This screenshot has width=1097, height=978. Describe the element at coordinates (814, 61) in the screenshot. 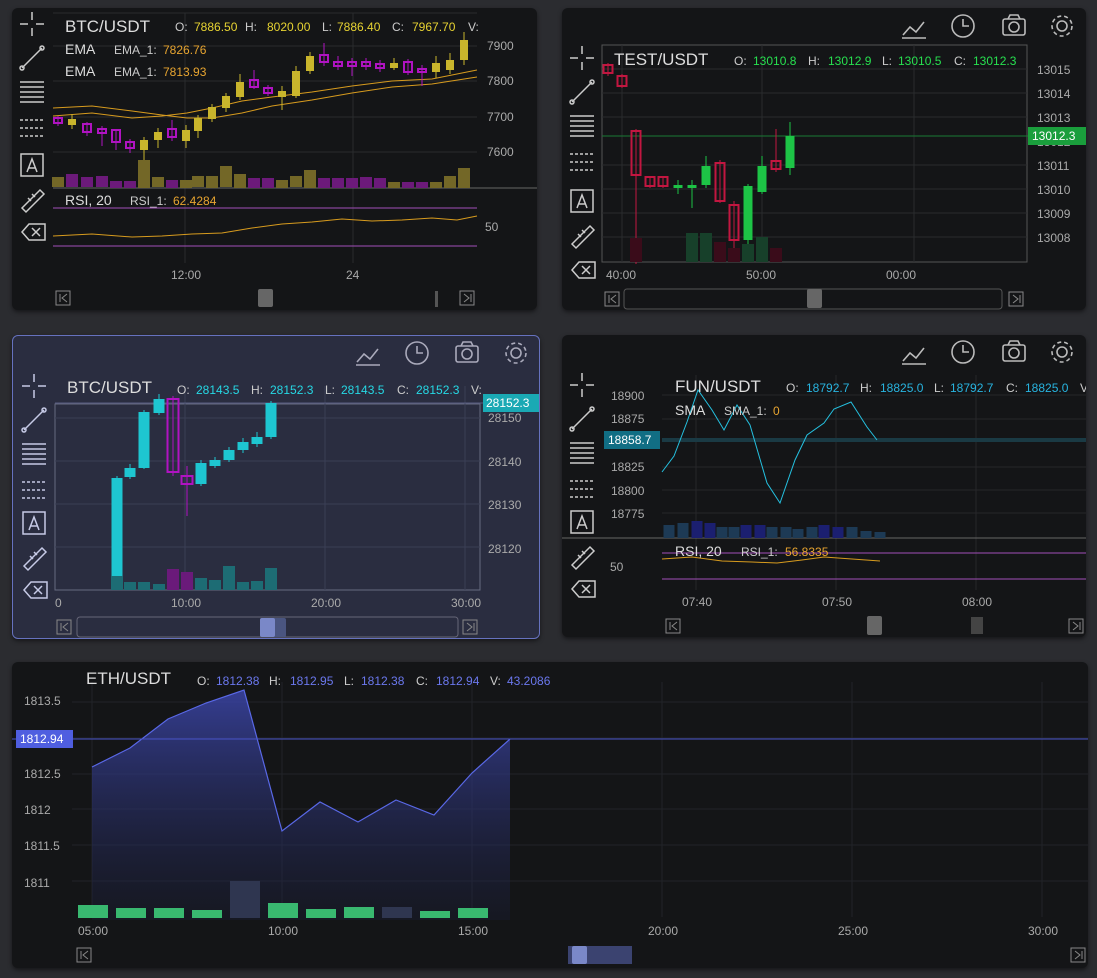

I see `ohlc-label: H:` at that location.